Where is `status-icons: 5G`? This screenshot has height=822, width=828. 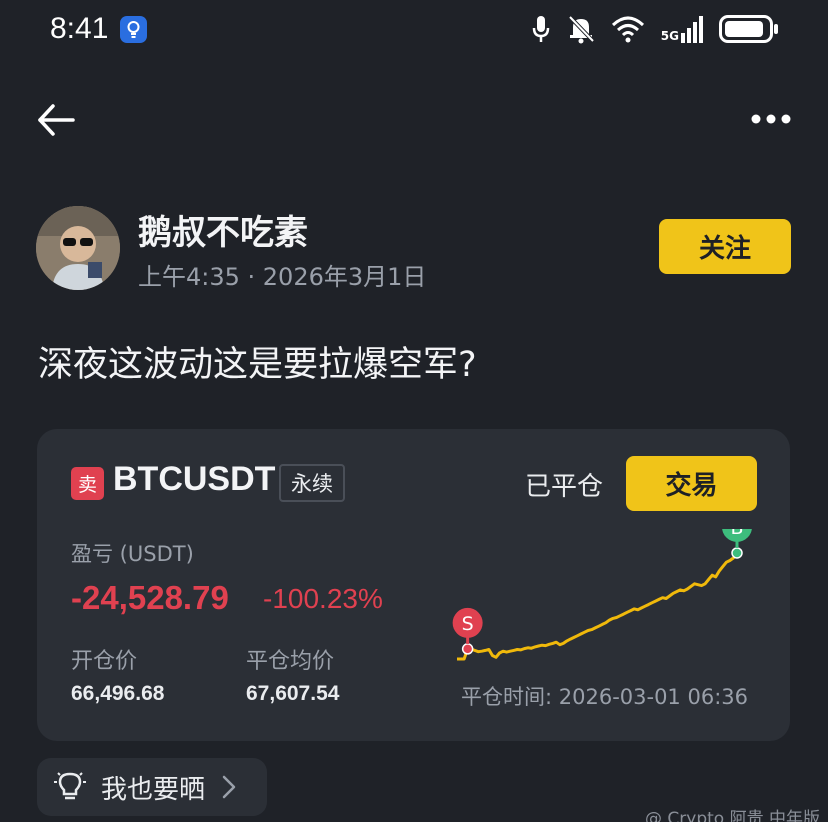
status-icons: 5G is located at coordinates (654, 29).